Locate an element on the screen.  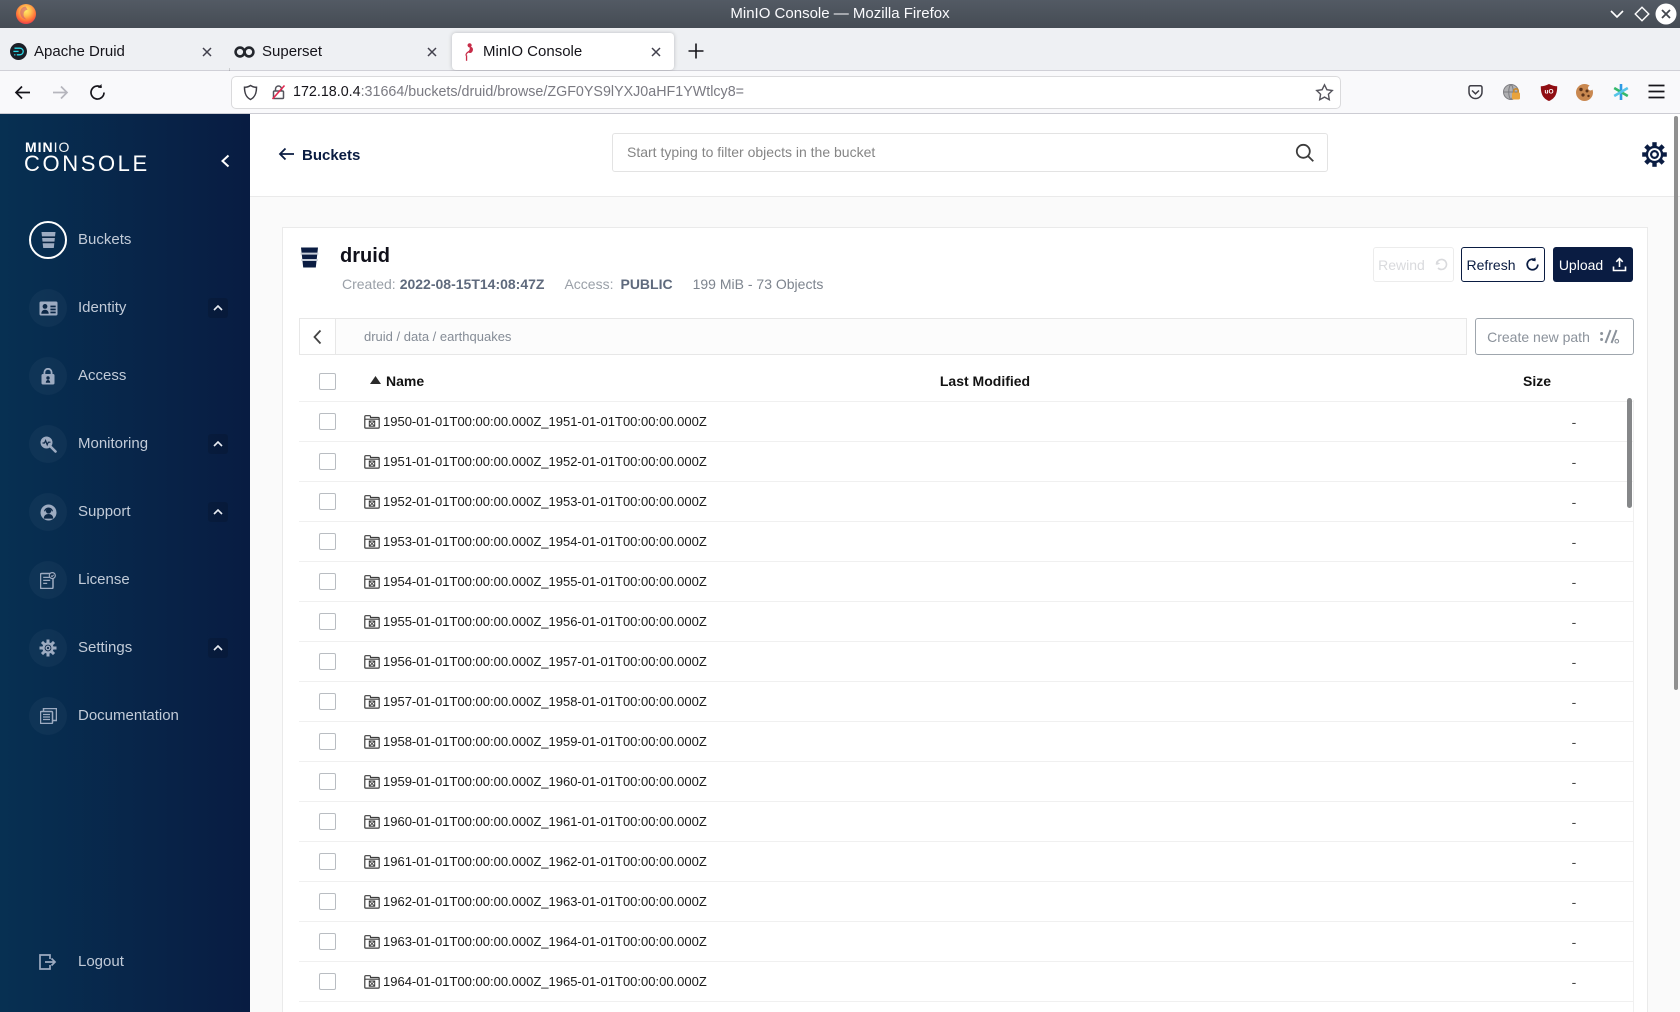
svg-text: uO is located at coordinates (1548, 92).